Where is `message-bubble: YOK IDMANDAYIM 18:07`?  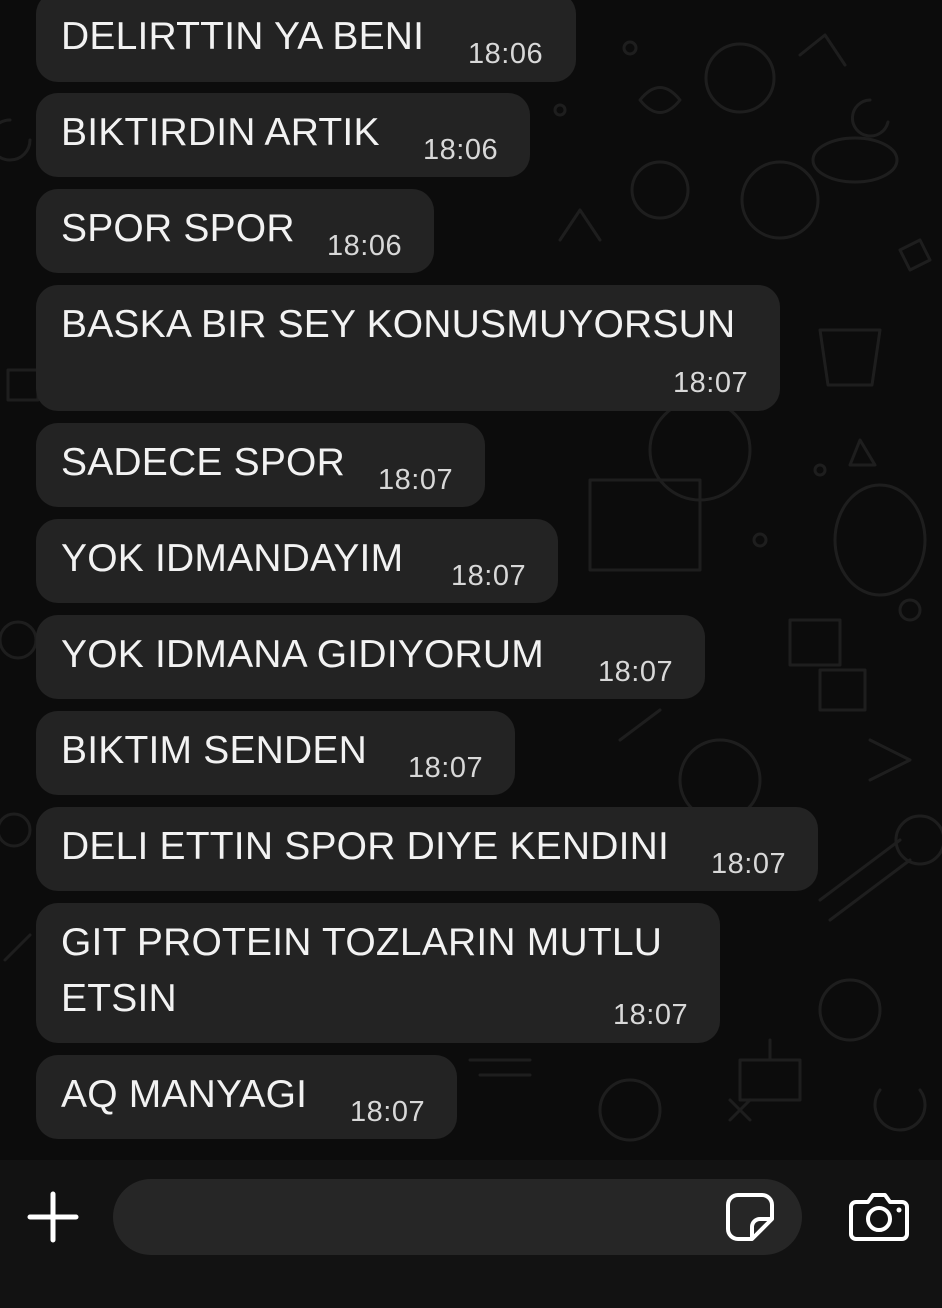
message-bubble: YOK IDMANDAYIM 18:07 is located at coordinates (297, 561).